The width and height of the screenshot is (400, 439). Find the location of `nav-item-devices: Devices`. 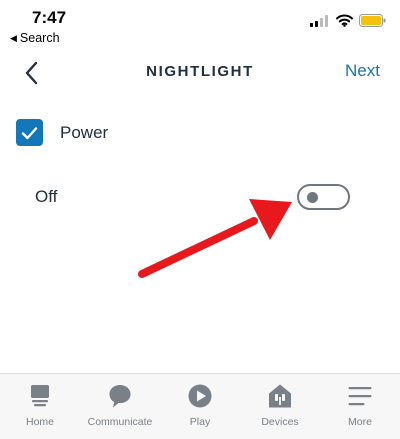

nav-item-devices: Devices is located at coordinates (280, 406).